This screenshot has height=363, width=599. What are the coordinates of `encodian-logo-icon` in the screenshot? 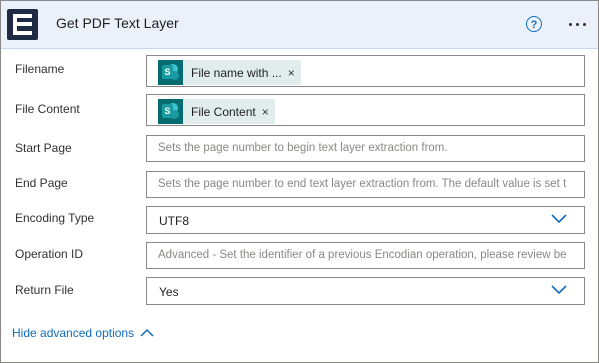 It's located at (22, 24).